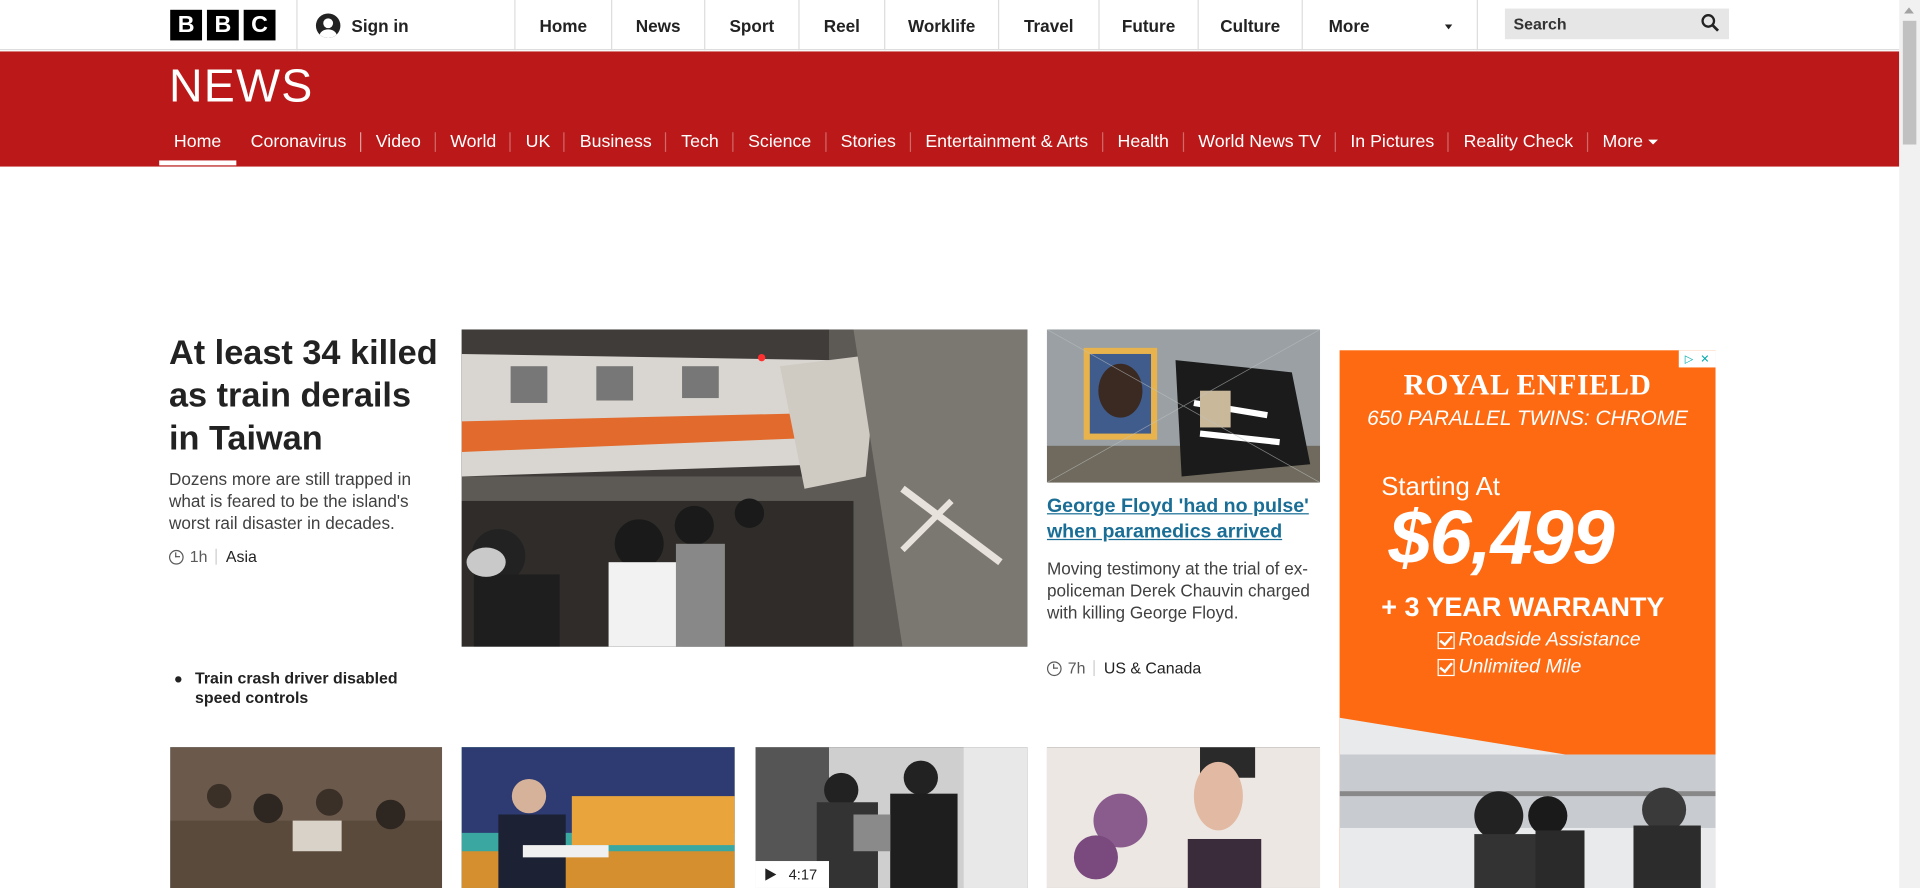 The image size is (1920, 888). I want to click on news-nav-home: Home, so click(197, 143).